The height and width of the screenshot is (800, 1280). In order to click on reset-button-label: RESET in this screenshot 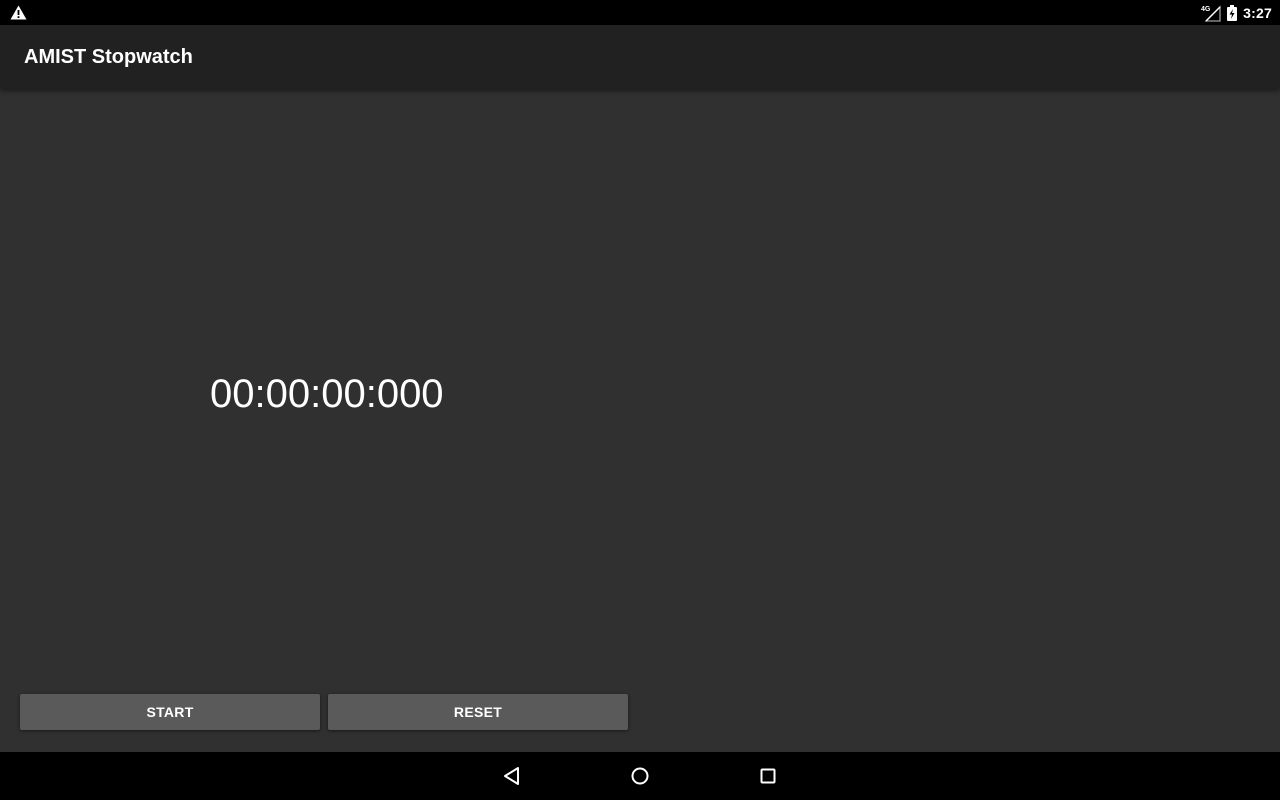, I will do `click(478, 712)`.